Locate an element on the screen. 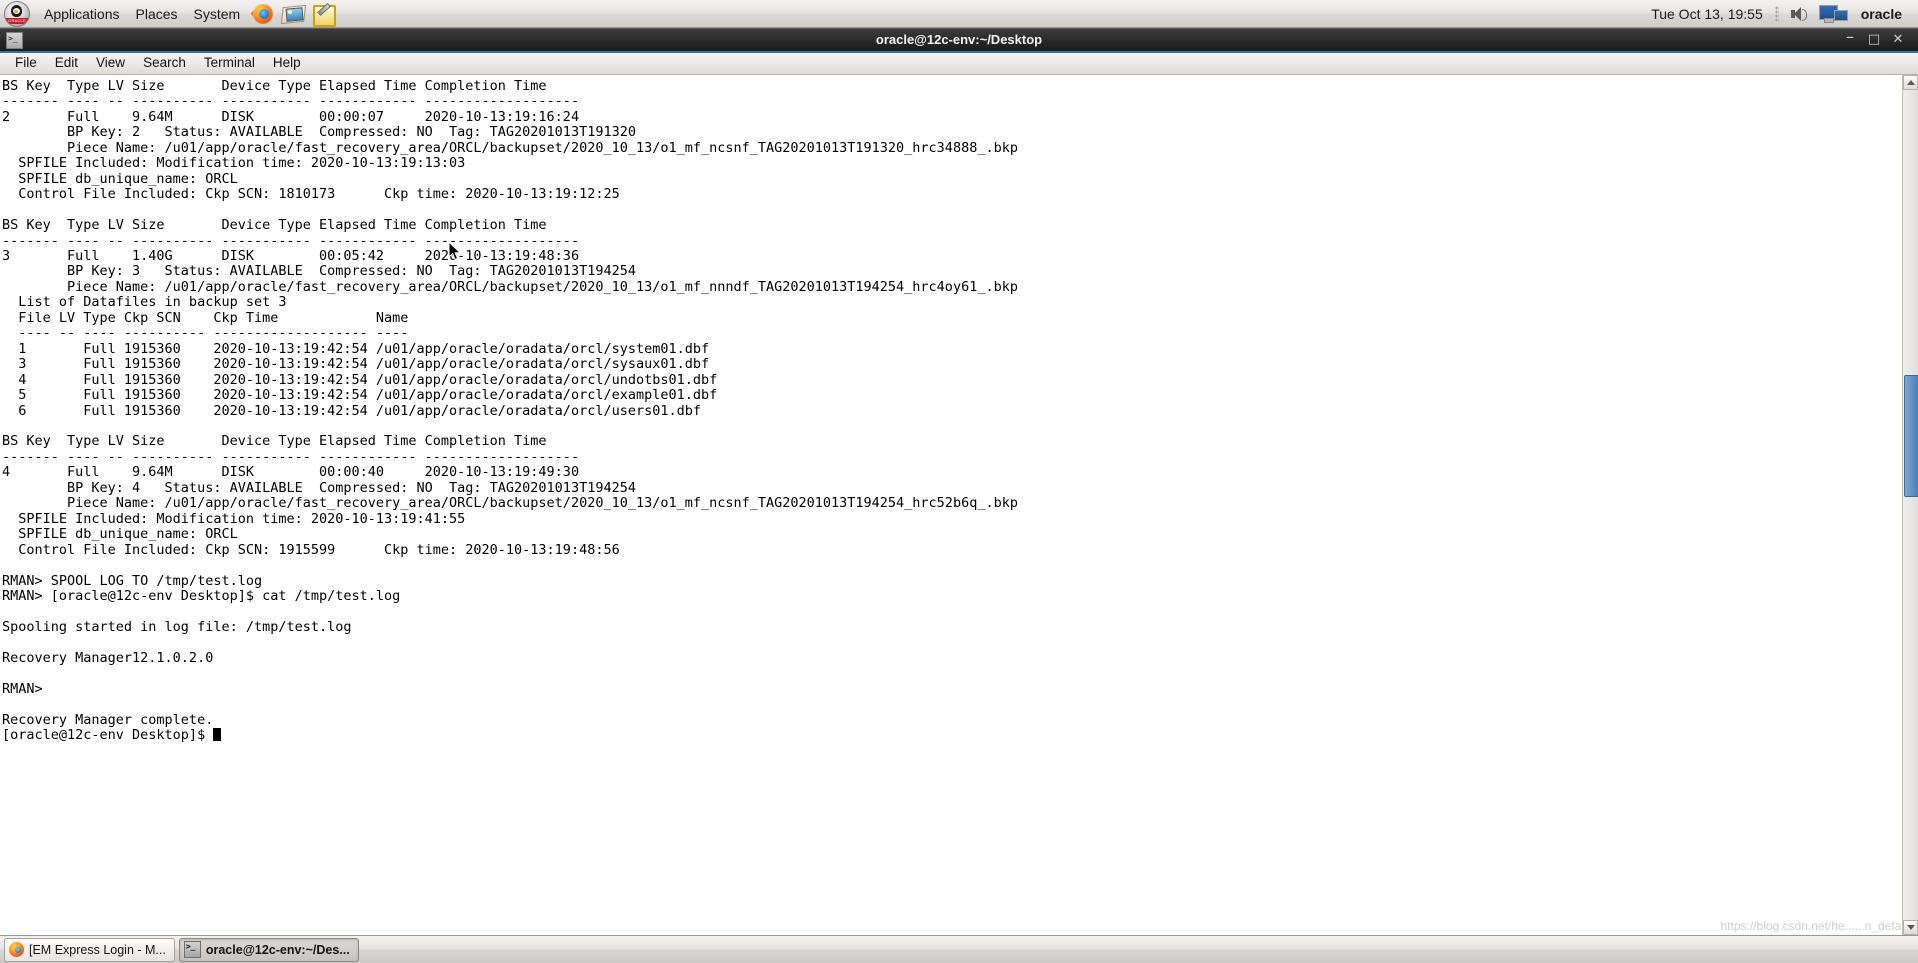 Image resolution: width=1918 pixels, height=963 pixels. volume-icon is located at coordinates (1798, 14).